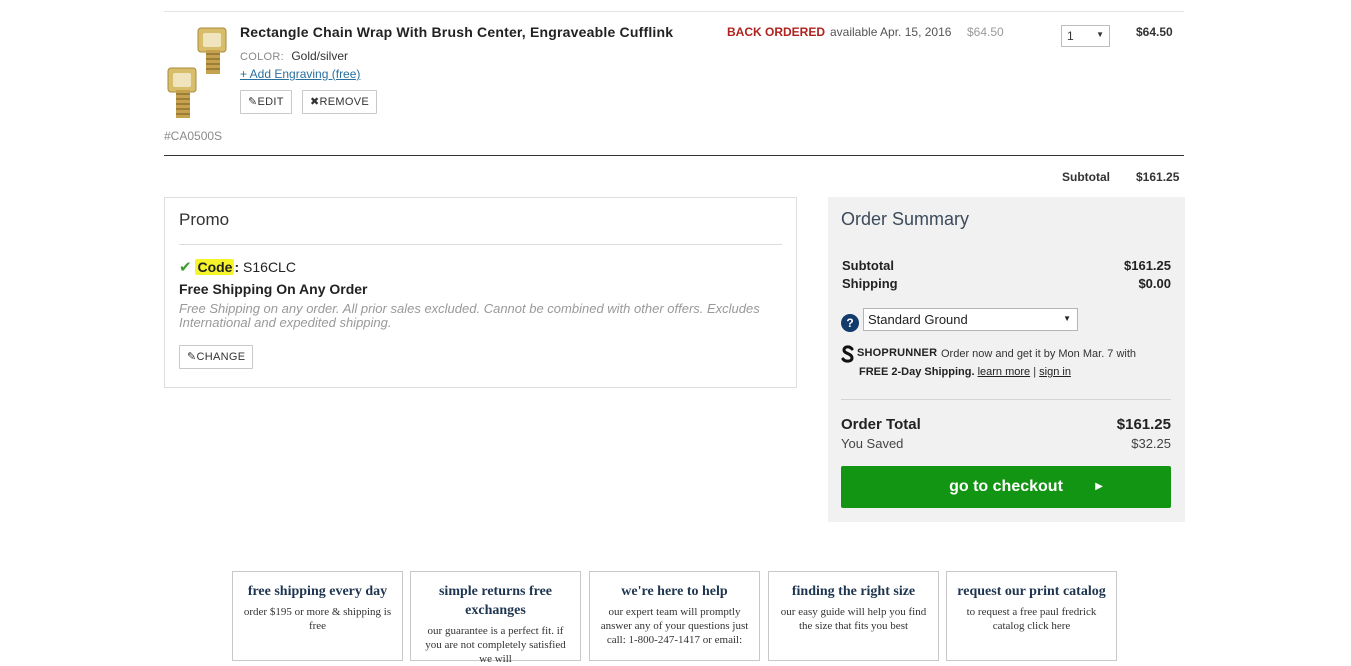 The height and width of the screenshot is (666, 1351). What do you see at coordinates (269, 267) in the screenshot?
I see `promo-code-value: S16CLC` at bounding box center [269, 267].